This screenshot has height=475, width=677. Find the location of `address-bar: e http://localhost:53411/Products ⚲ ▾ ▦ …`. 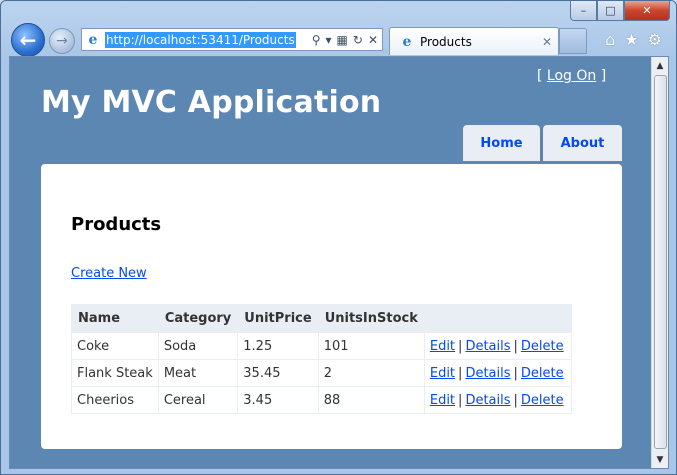

address-bar: e http://localhost:53411/Products ⚲ ▾ ▦ … is located at coordinates (232, 39).